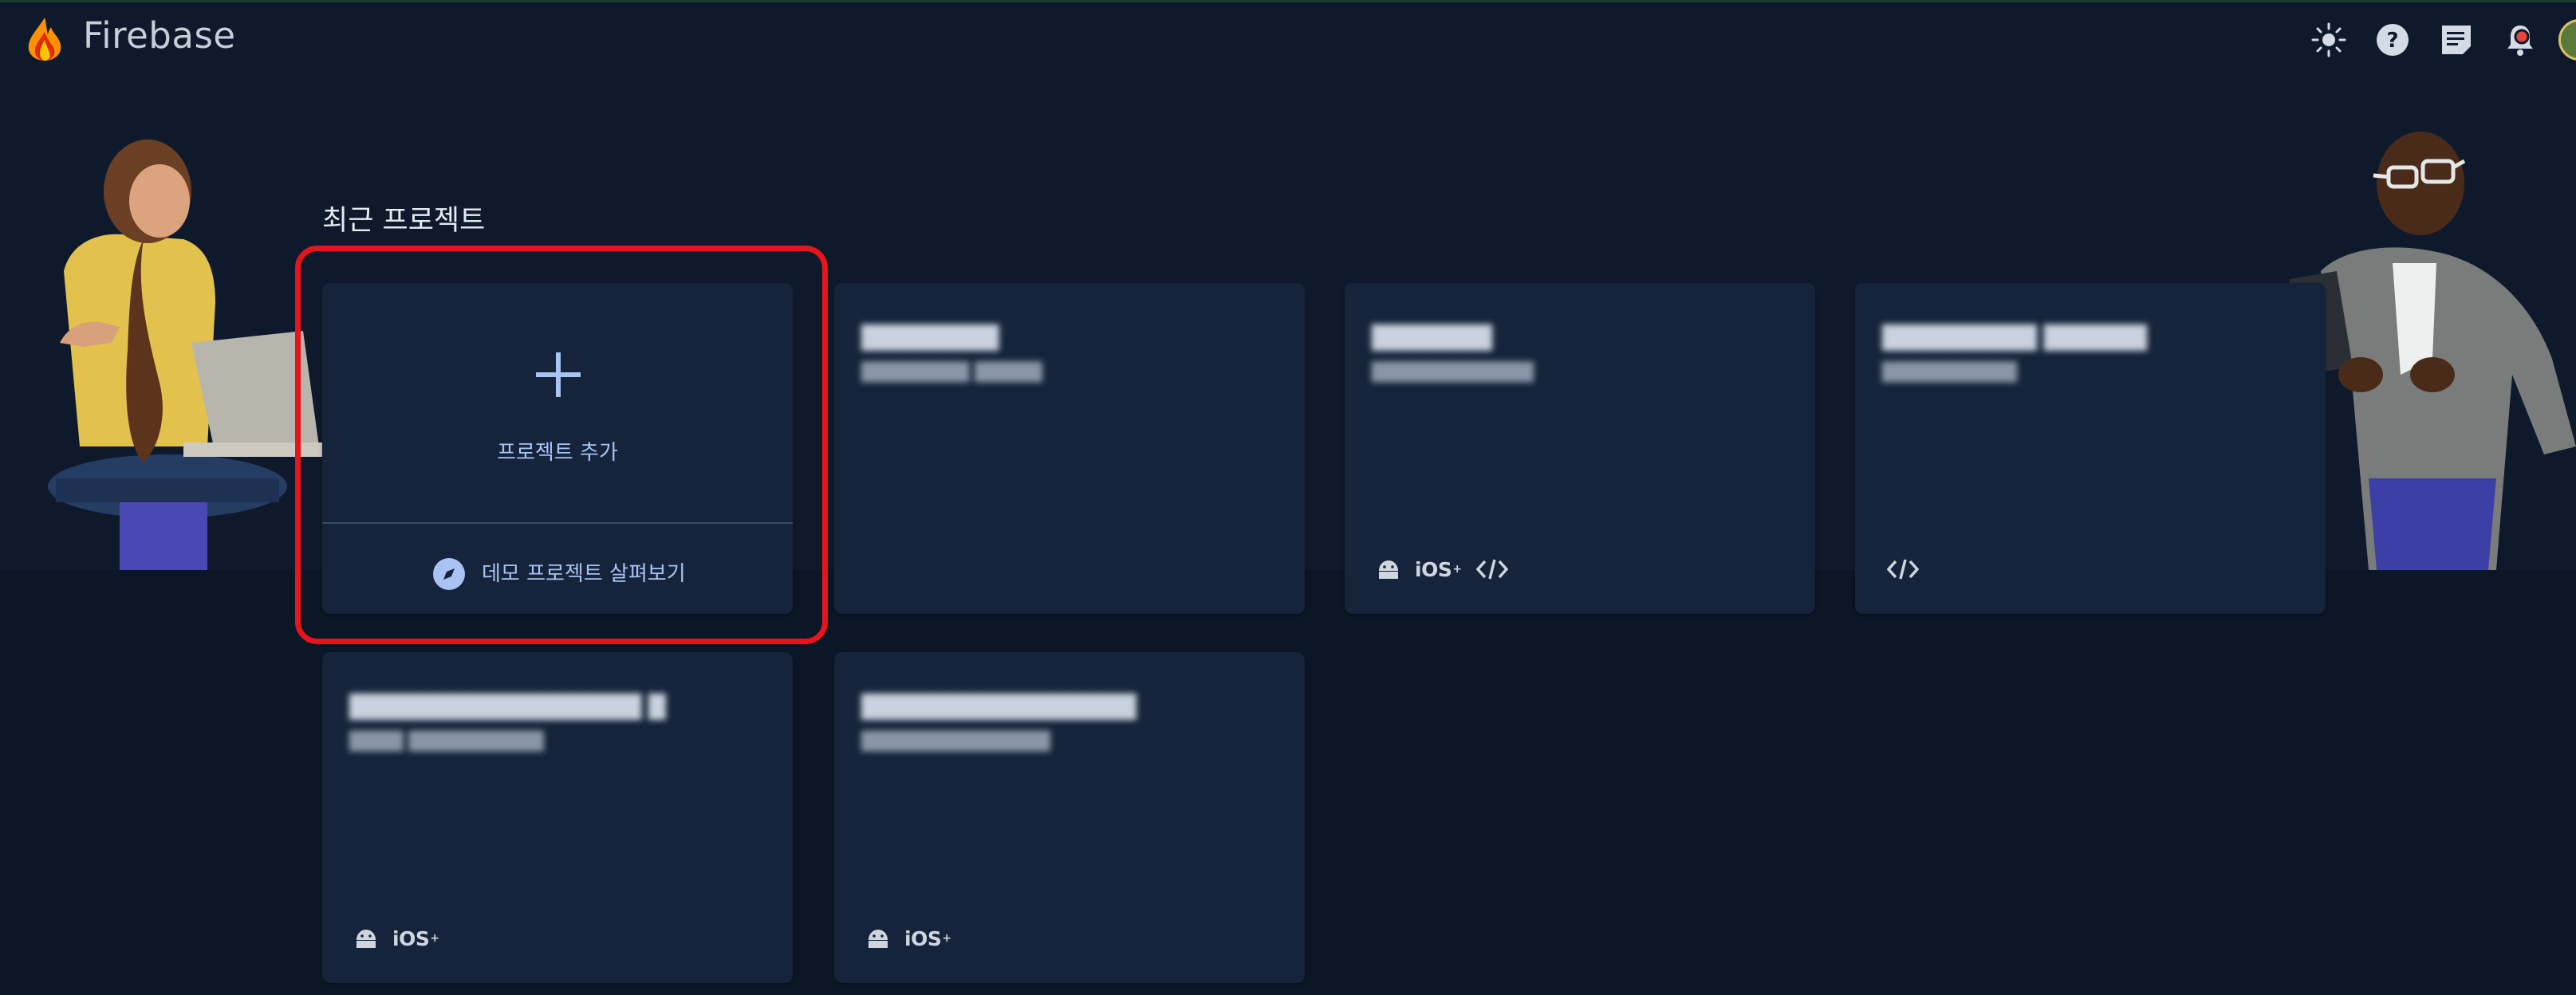 The width and height of the screenshot is (2576, 995). I want to click on project-card: ████████████████ ██████████████ iOS +, so click(1069, 818).